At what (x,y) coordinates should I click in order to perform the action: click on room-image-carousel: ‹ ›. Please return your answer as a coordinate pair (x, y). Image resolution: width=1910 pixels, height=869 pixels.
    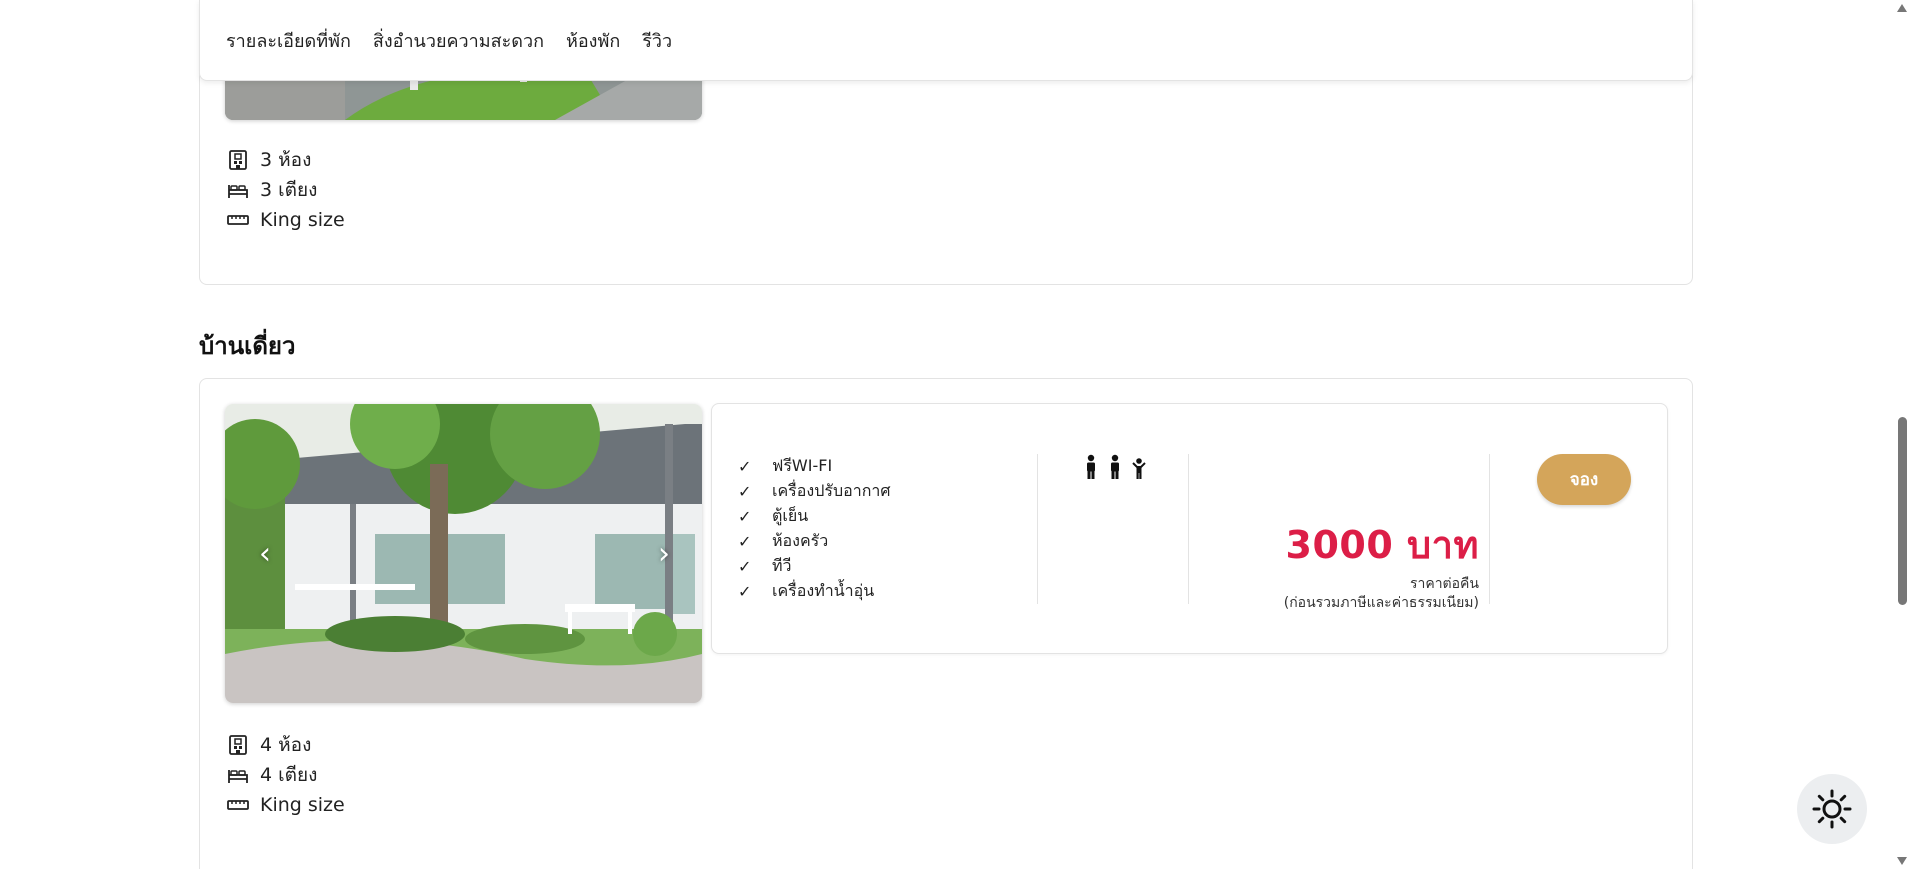
    Looking at the image, I should click on (463, 553).